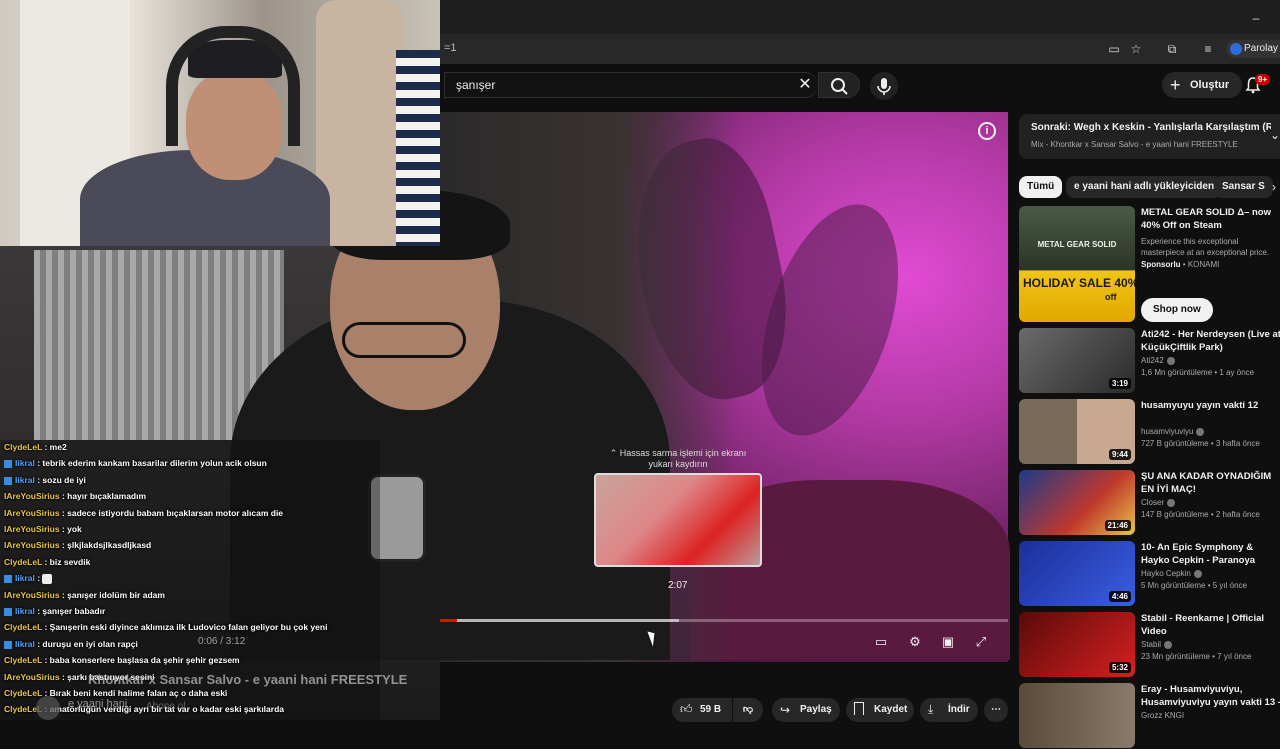 The width and height of the screenshot is (1280, 749). What do you see at coordinates (1274, 187) in the screenshot?
I see `chevron-right-icon: ›` at bounding box center [1274, 187].